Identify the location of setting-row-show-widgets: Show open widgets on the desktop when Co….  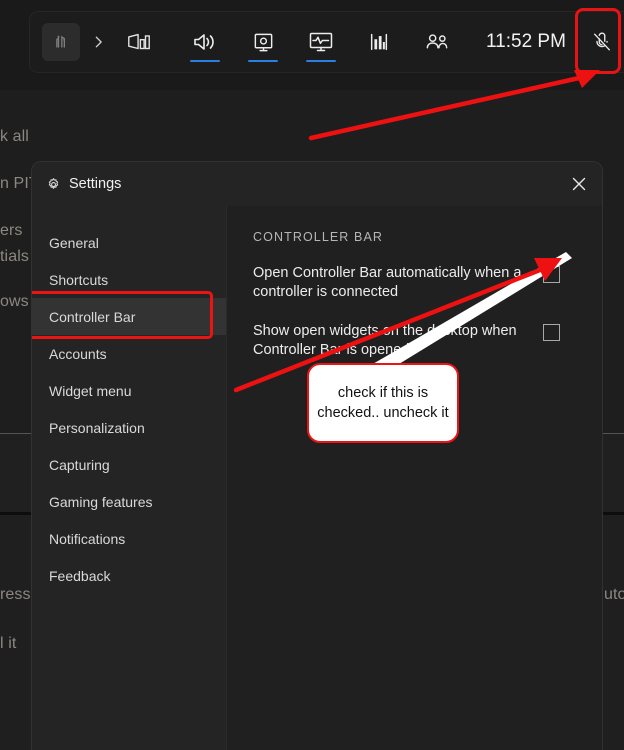
(415, 341).